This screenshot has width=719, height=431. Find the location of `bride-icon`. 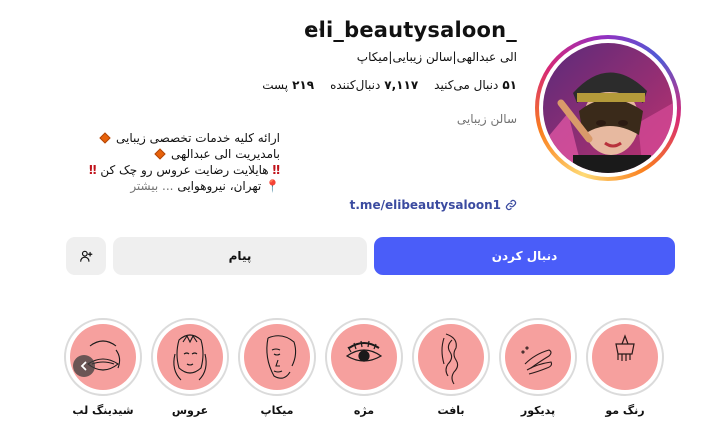

bride-icon is located at coordinates (190, 357).